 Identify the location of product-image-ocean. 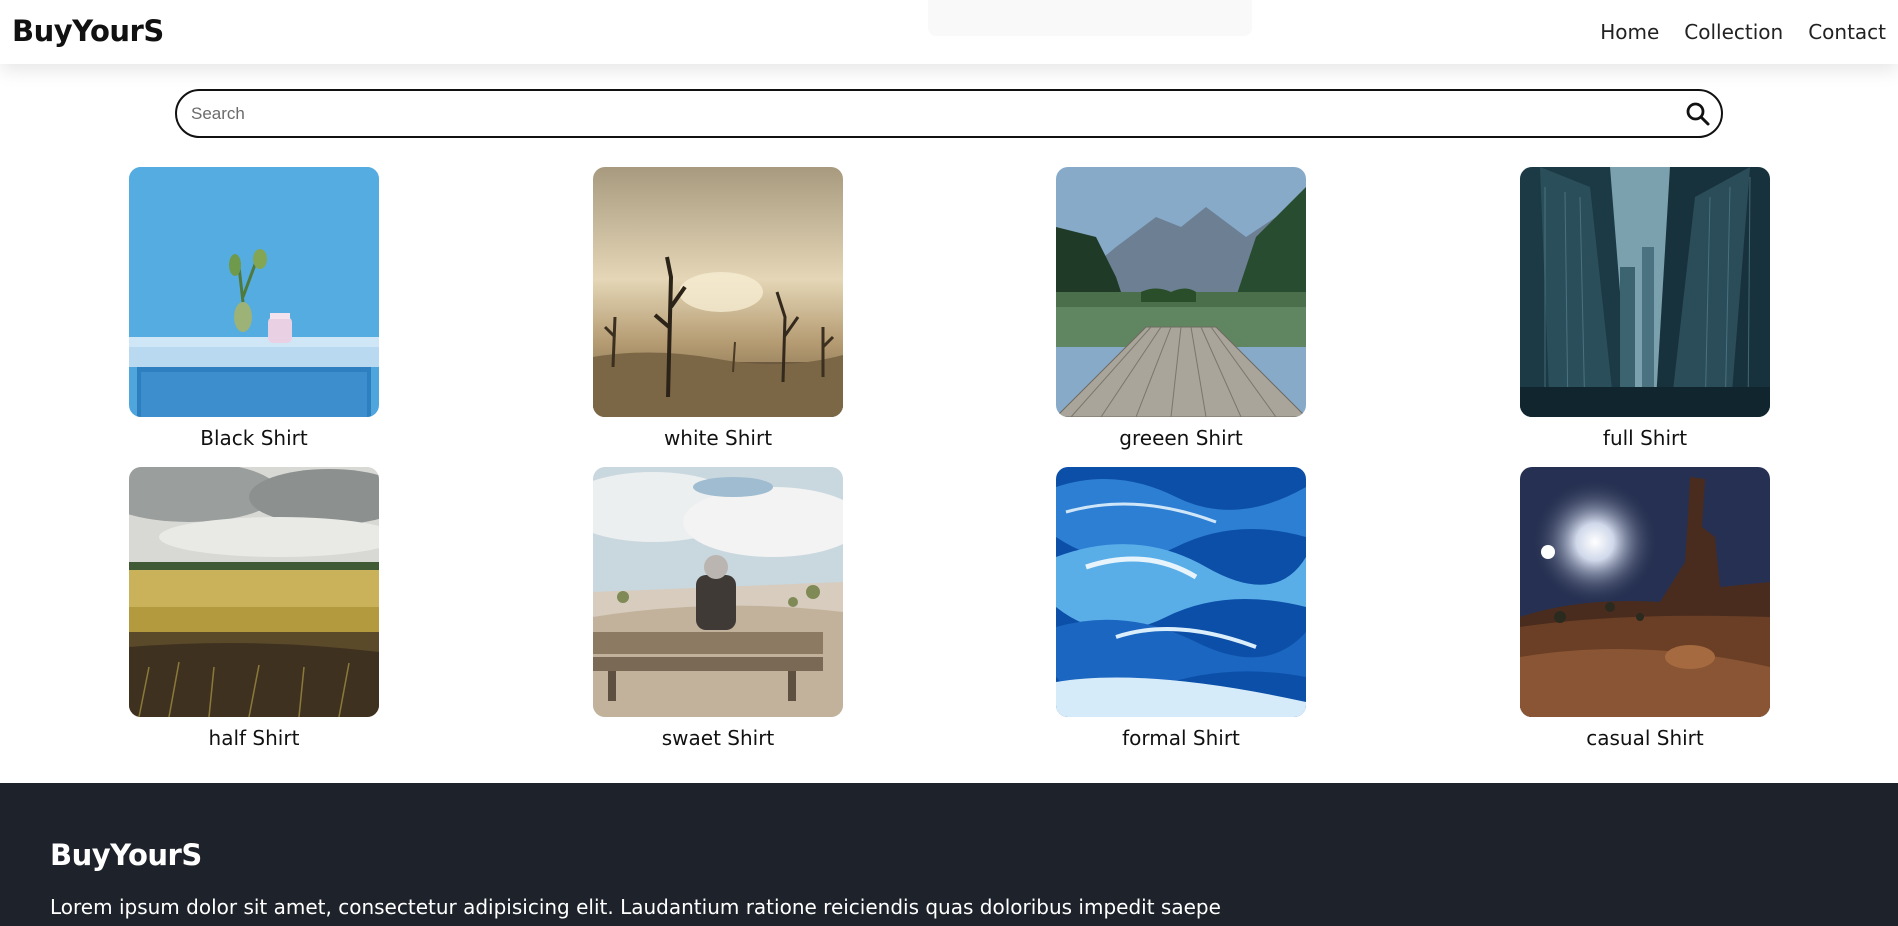
(1181, 592).